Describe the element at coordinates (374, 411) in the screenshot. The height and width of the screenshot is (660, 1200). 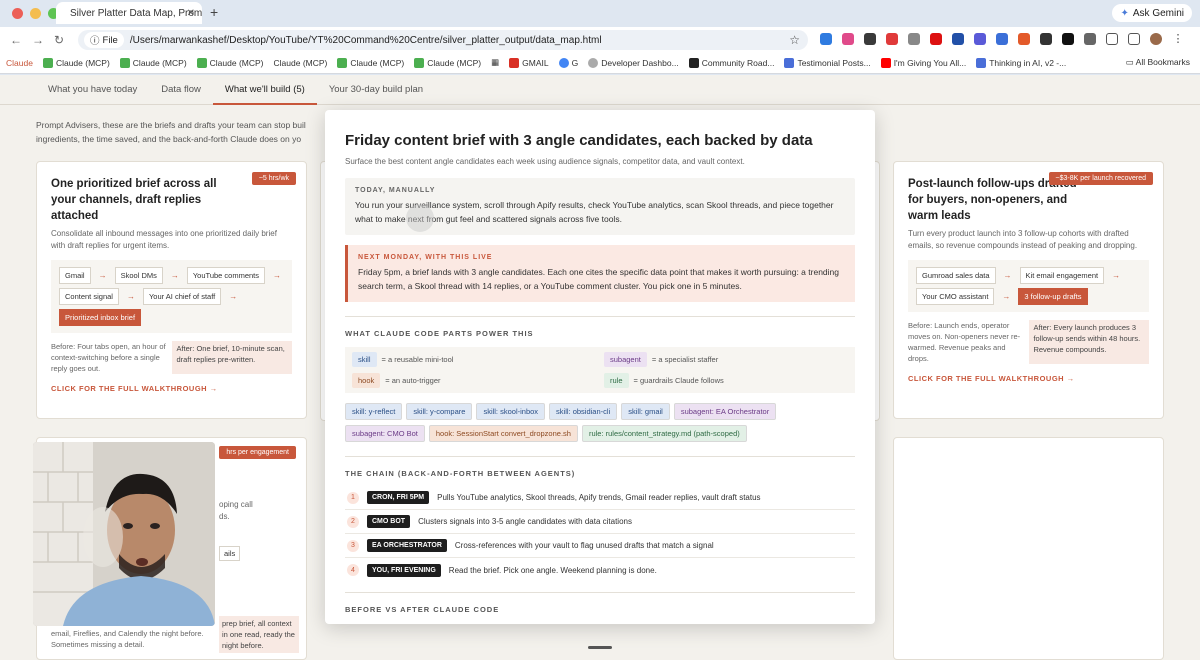
I see `part-tag: skill: y-reflect` at that location.